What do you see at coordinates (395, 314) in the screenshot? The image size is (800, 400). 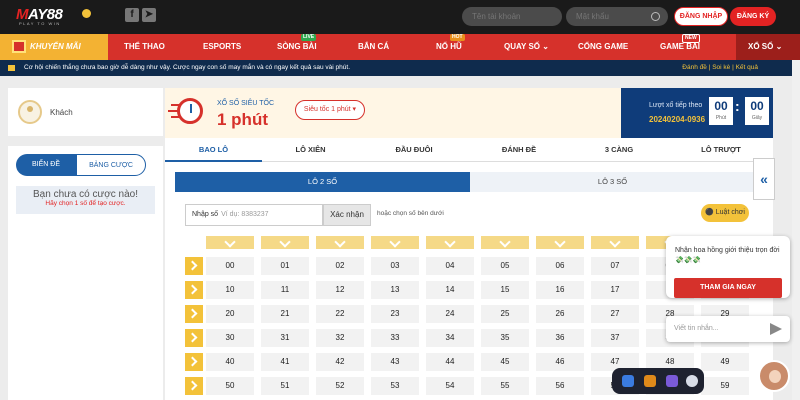 I see `number-cell: 23` at bounding box center [395, 314].